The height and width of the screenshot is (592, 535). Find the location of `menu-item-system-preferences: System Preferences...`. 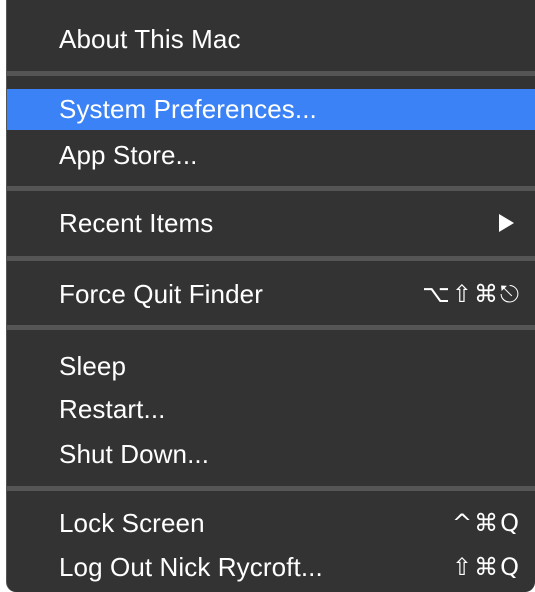

menu-item-system-preferences: System Preferences... is located at coordinates (271, 109).